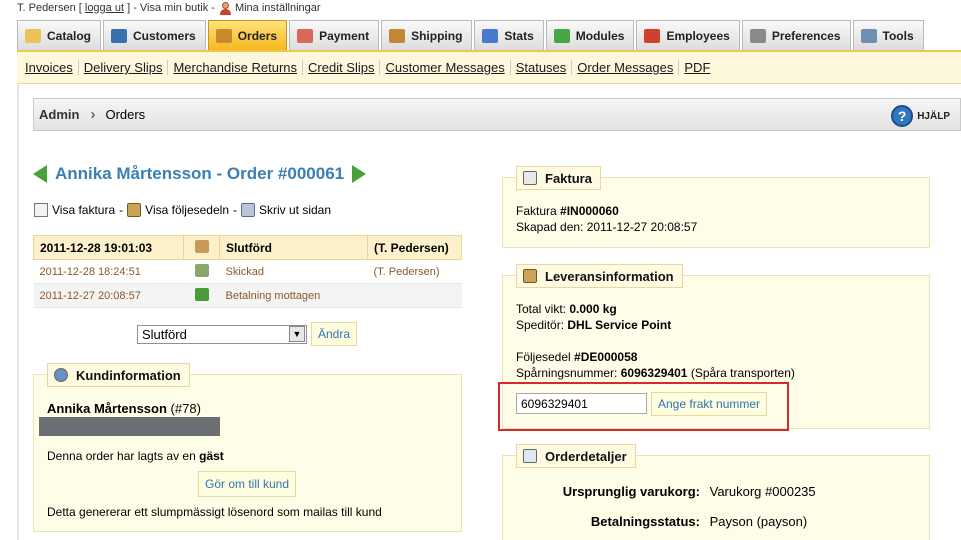  I want to click on details-value: Varukorg #000235, so click(763, 491).